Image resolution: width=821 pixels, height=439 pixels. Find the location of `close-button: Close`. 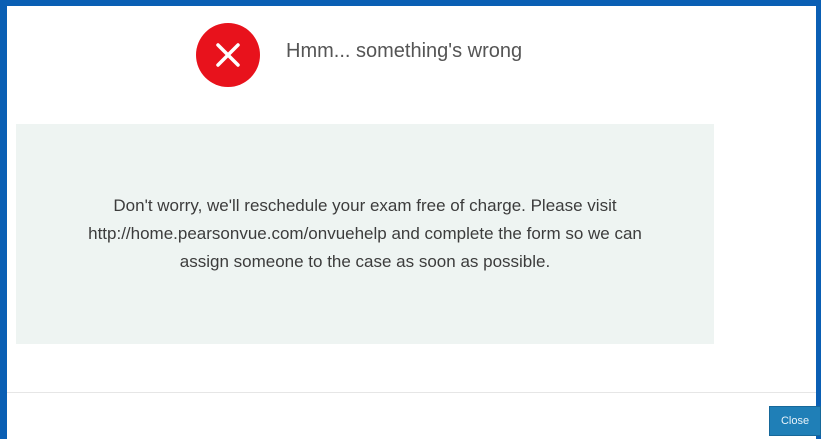

close-button: Close is located at coordinates (795, 421).